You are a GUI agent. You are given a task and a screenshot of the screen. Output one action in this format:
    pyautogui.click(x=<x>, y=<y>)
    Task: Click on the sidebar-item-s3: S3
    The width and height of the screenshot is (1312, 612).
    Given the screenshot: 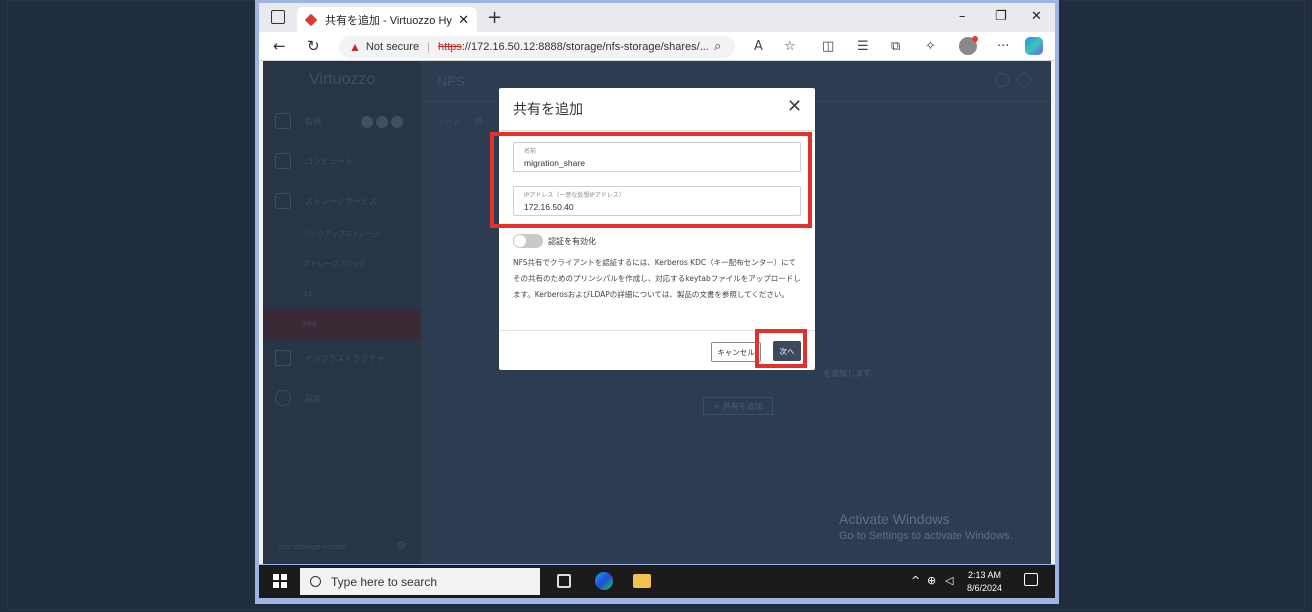 What is the action you would take?
    pyautogui.click(x=342, y=294)
    